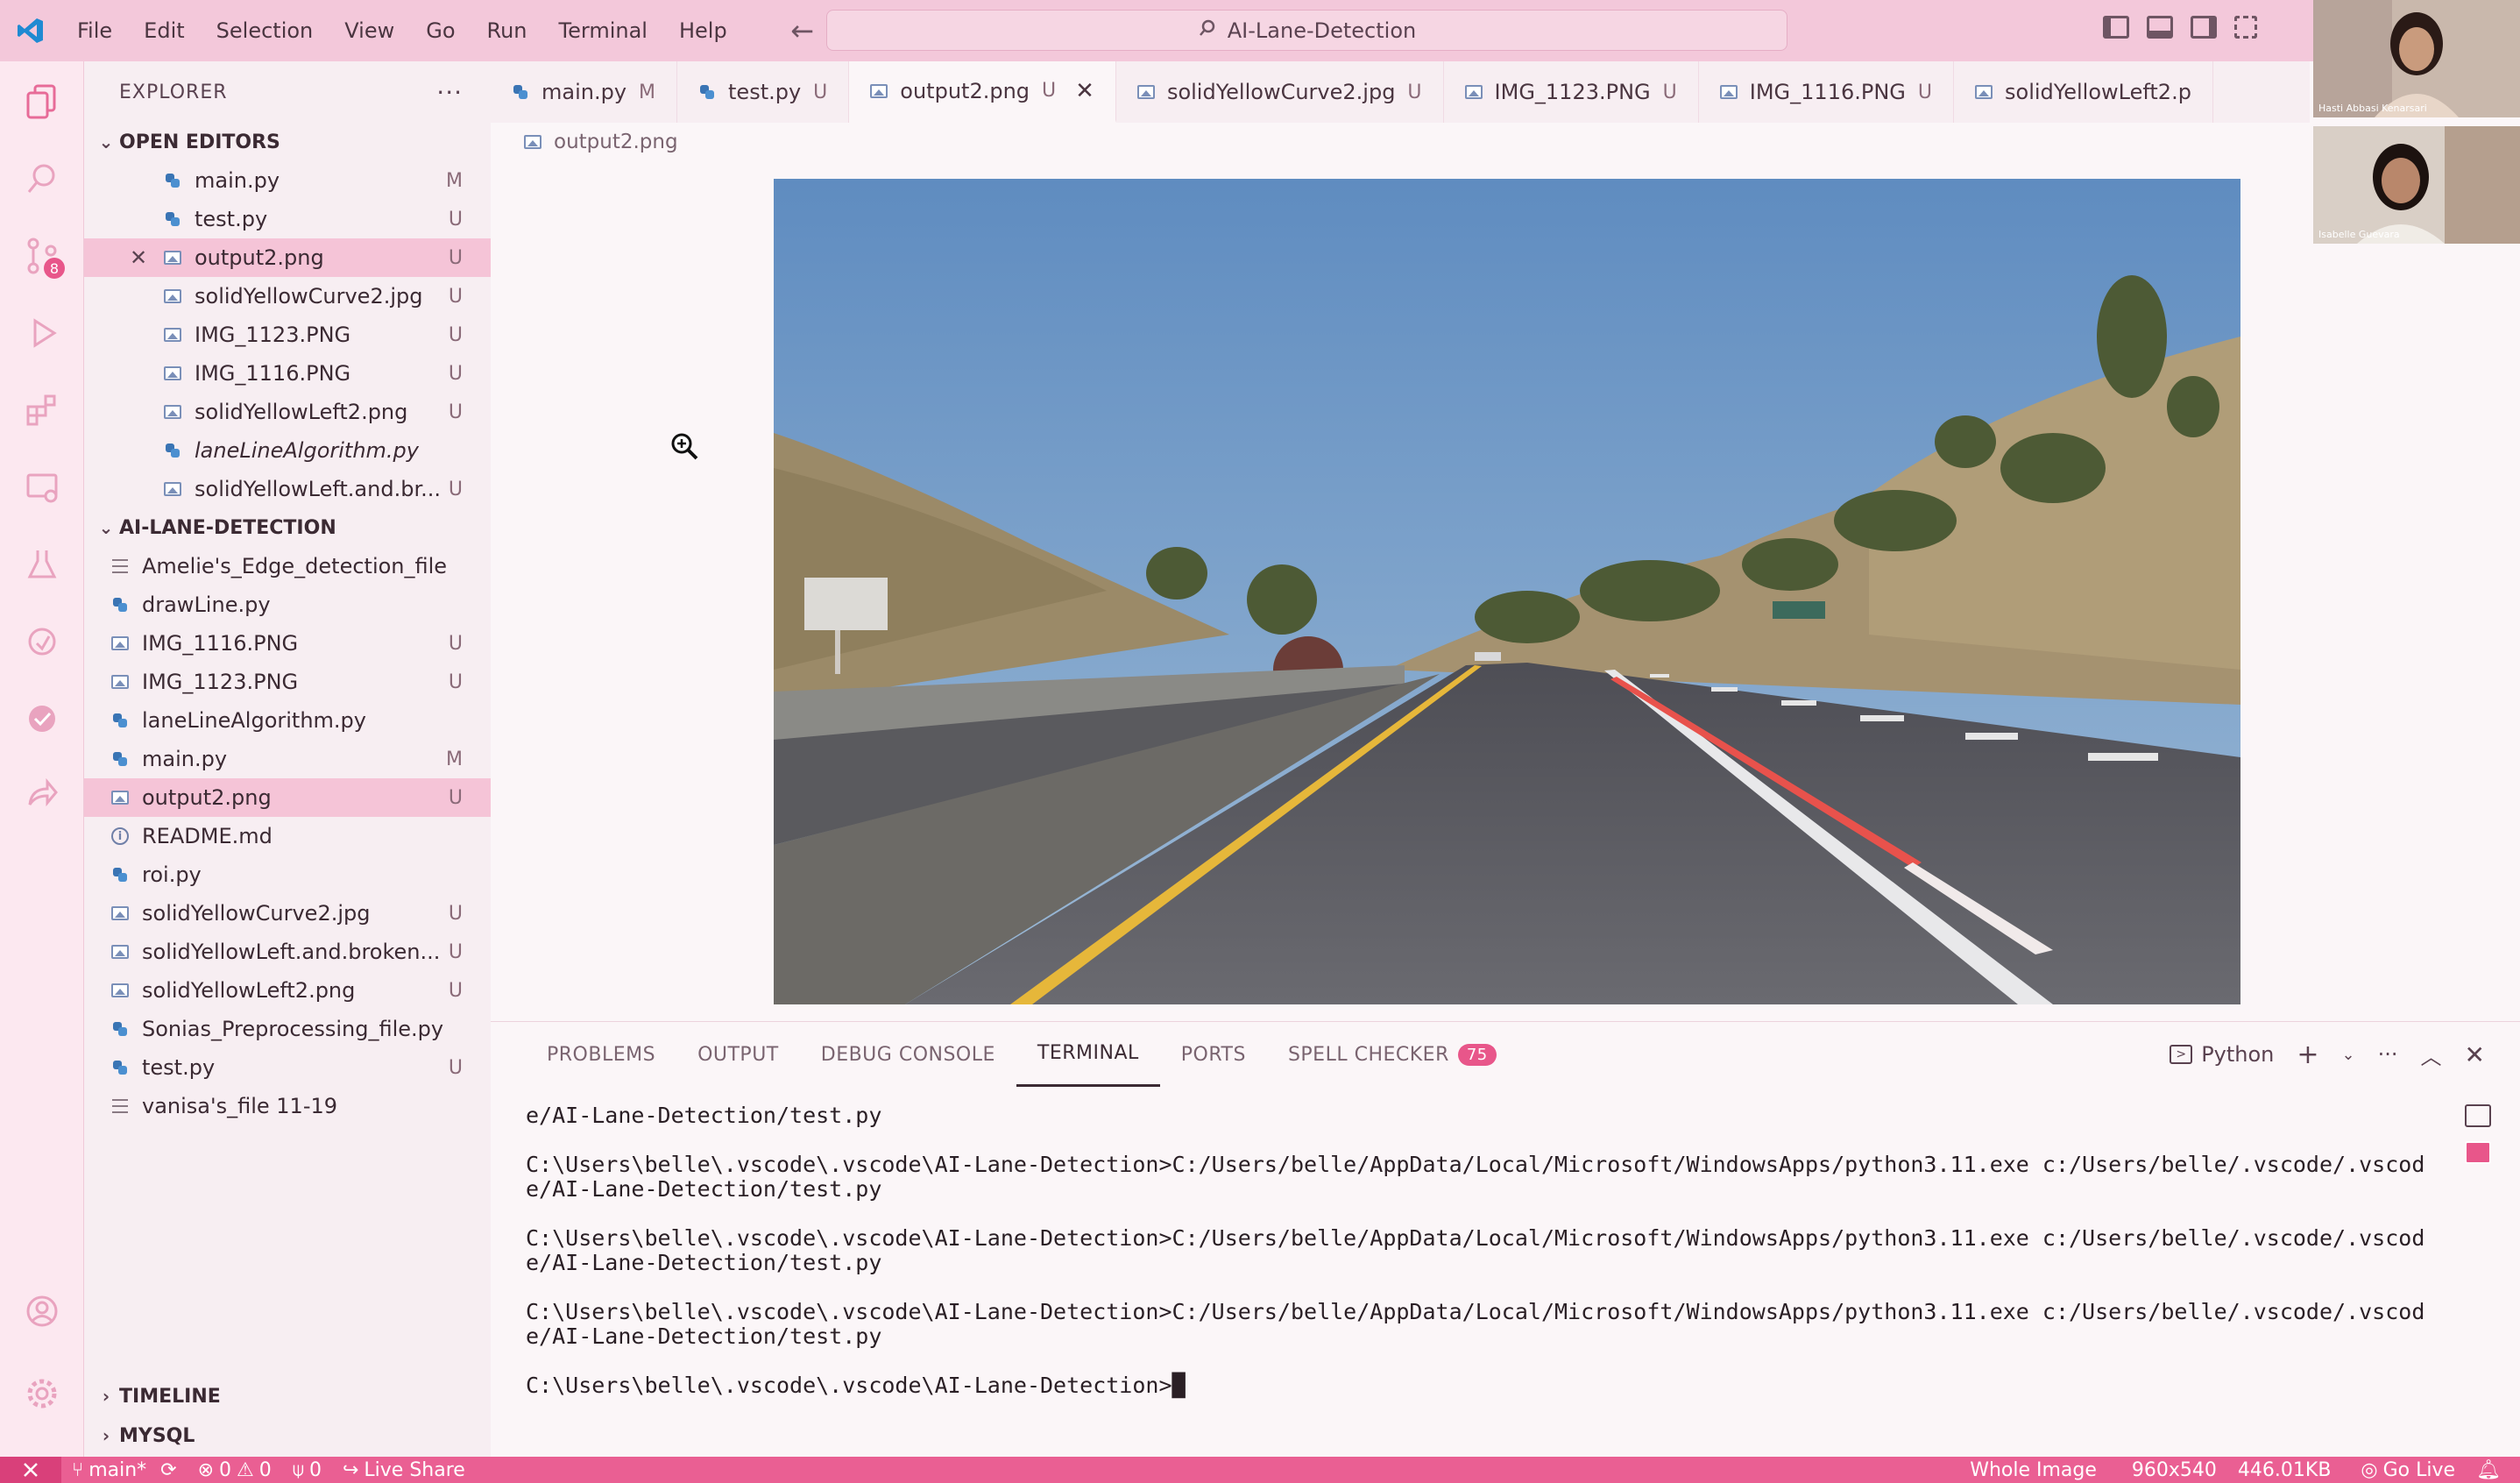 This screenshot has width=2520, height=1483. Describe the element at coordinates (2348, 1055) in the screenshot. I see `chevron-down-icon: ⌄` at that location.